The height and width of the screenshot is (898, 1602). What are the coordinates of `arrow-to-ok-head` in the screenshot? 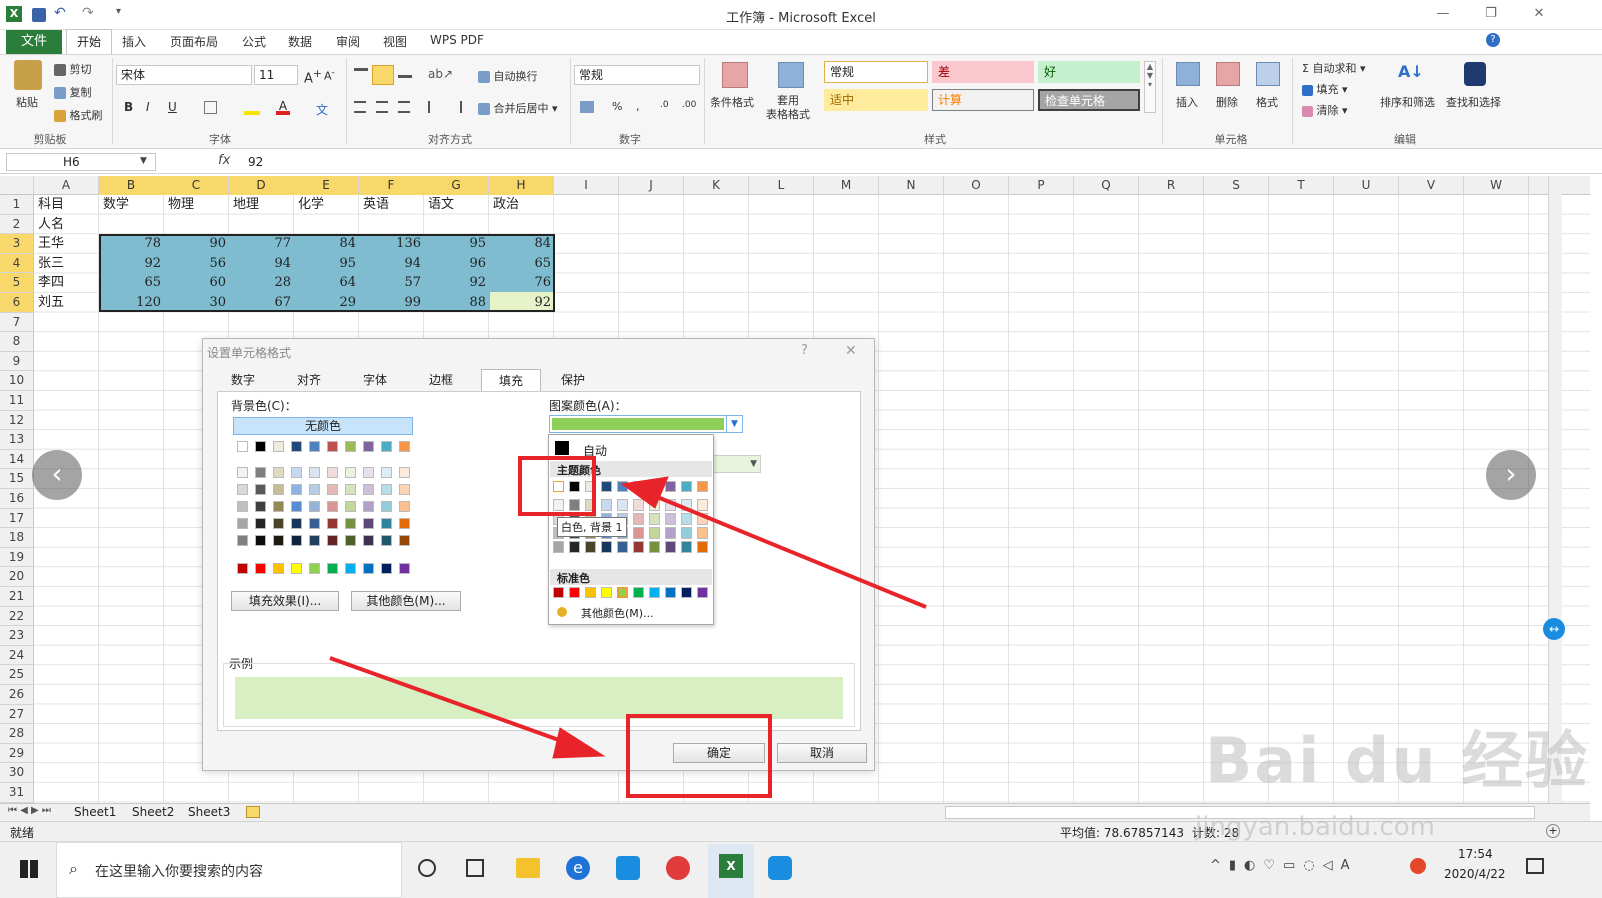 It's located at (579, 743).